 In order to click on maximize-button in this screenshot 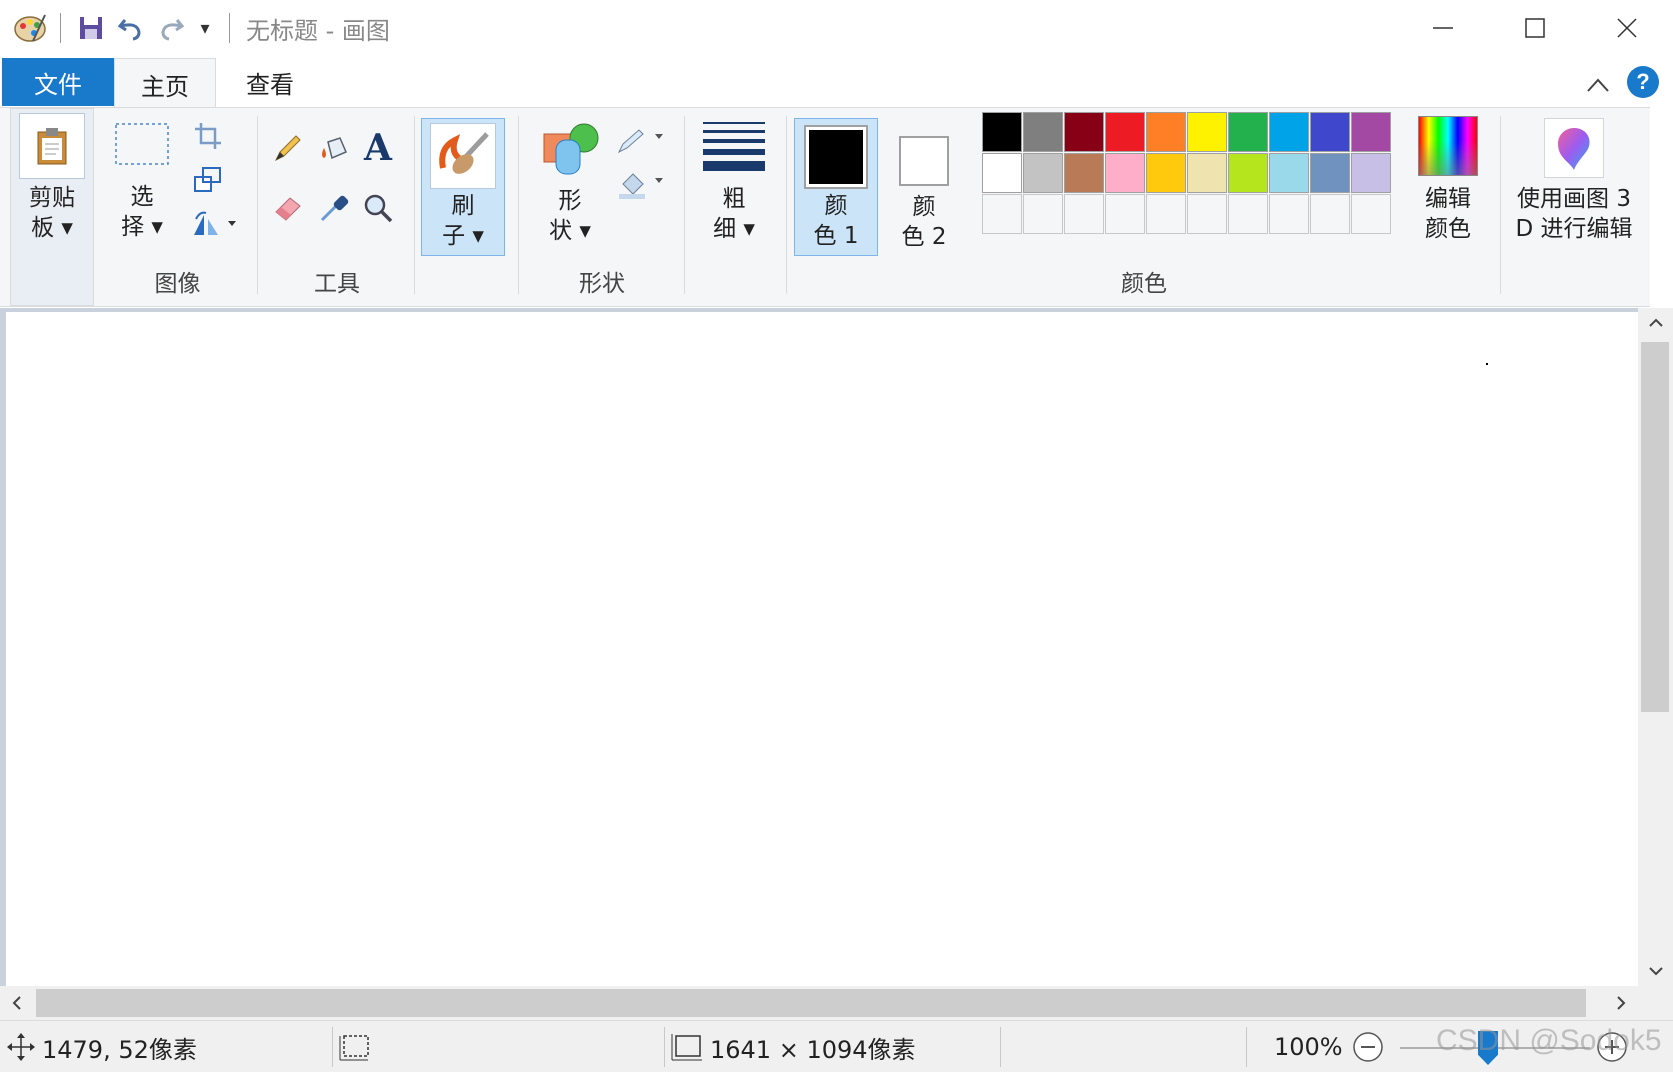, I will do `click(1535, 28)`.